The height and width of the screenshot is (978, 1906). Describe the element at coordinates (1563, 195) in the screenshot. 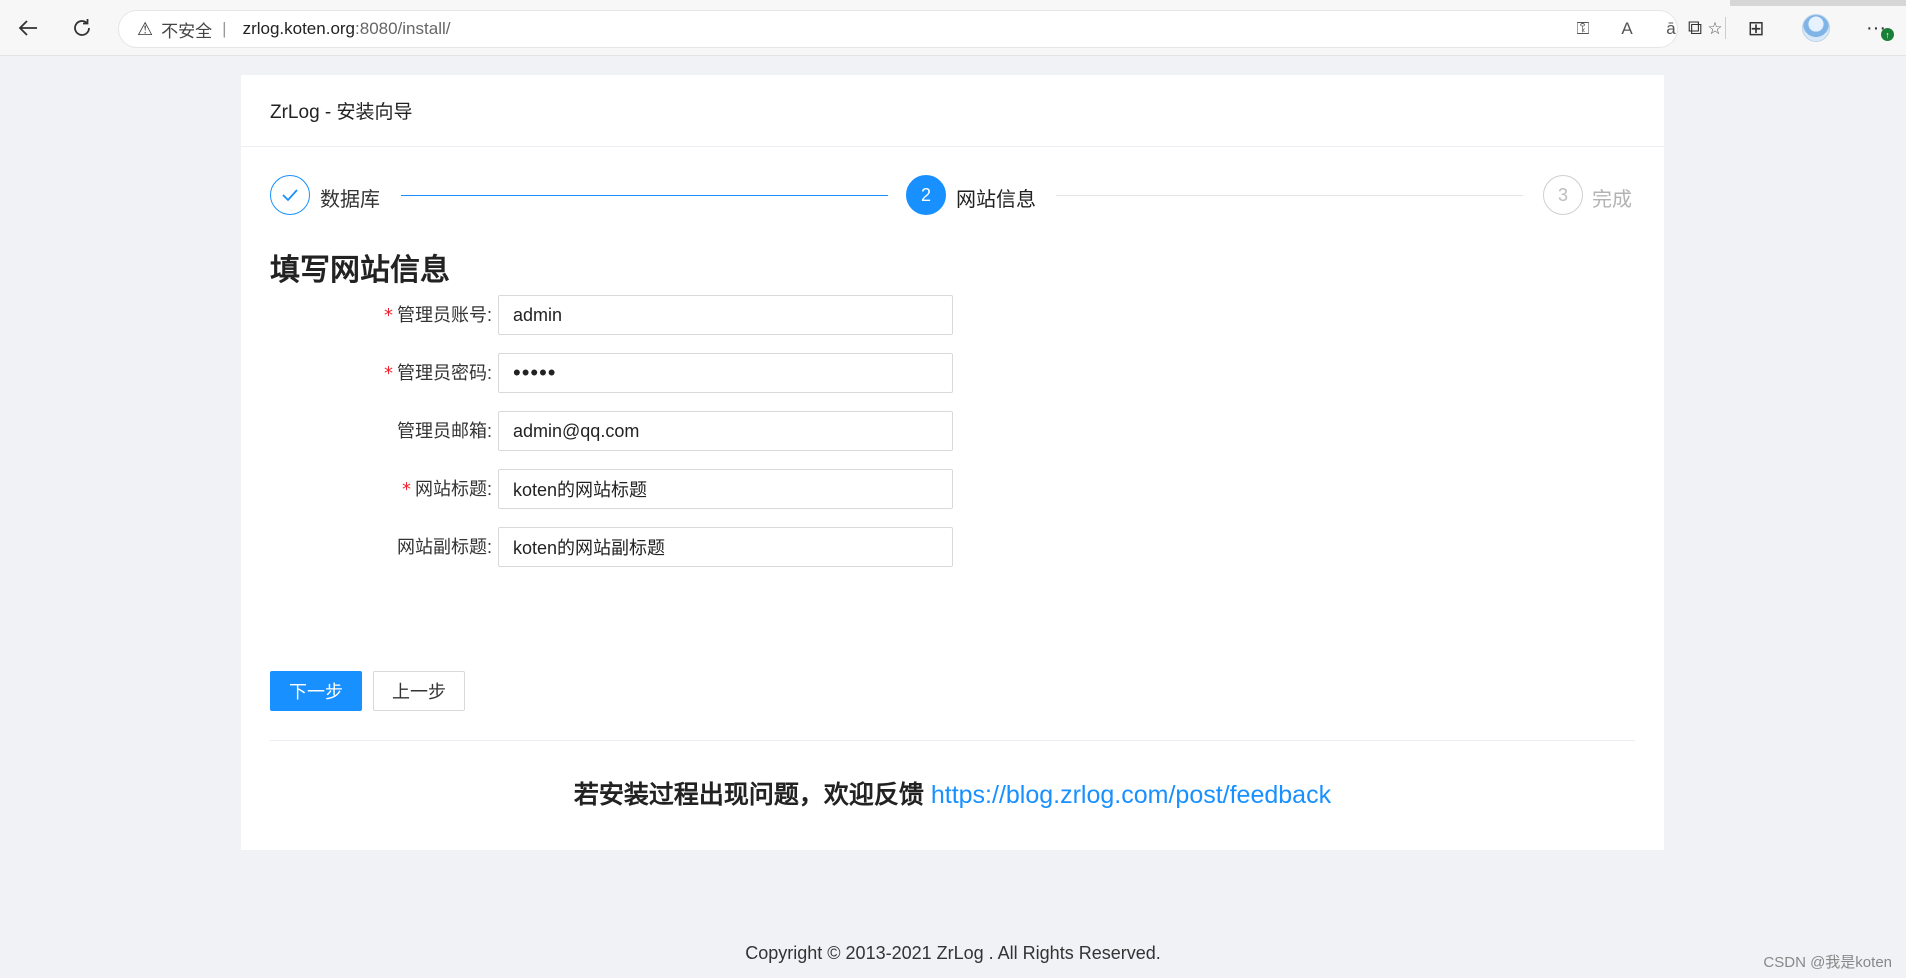

I see `step-3-number: 3` at that location.